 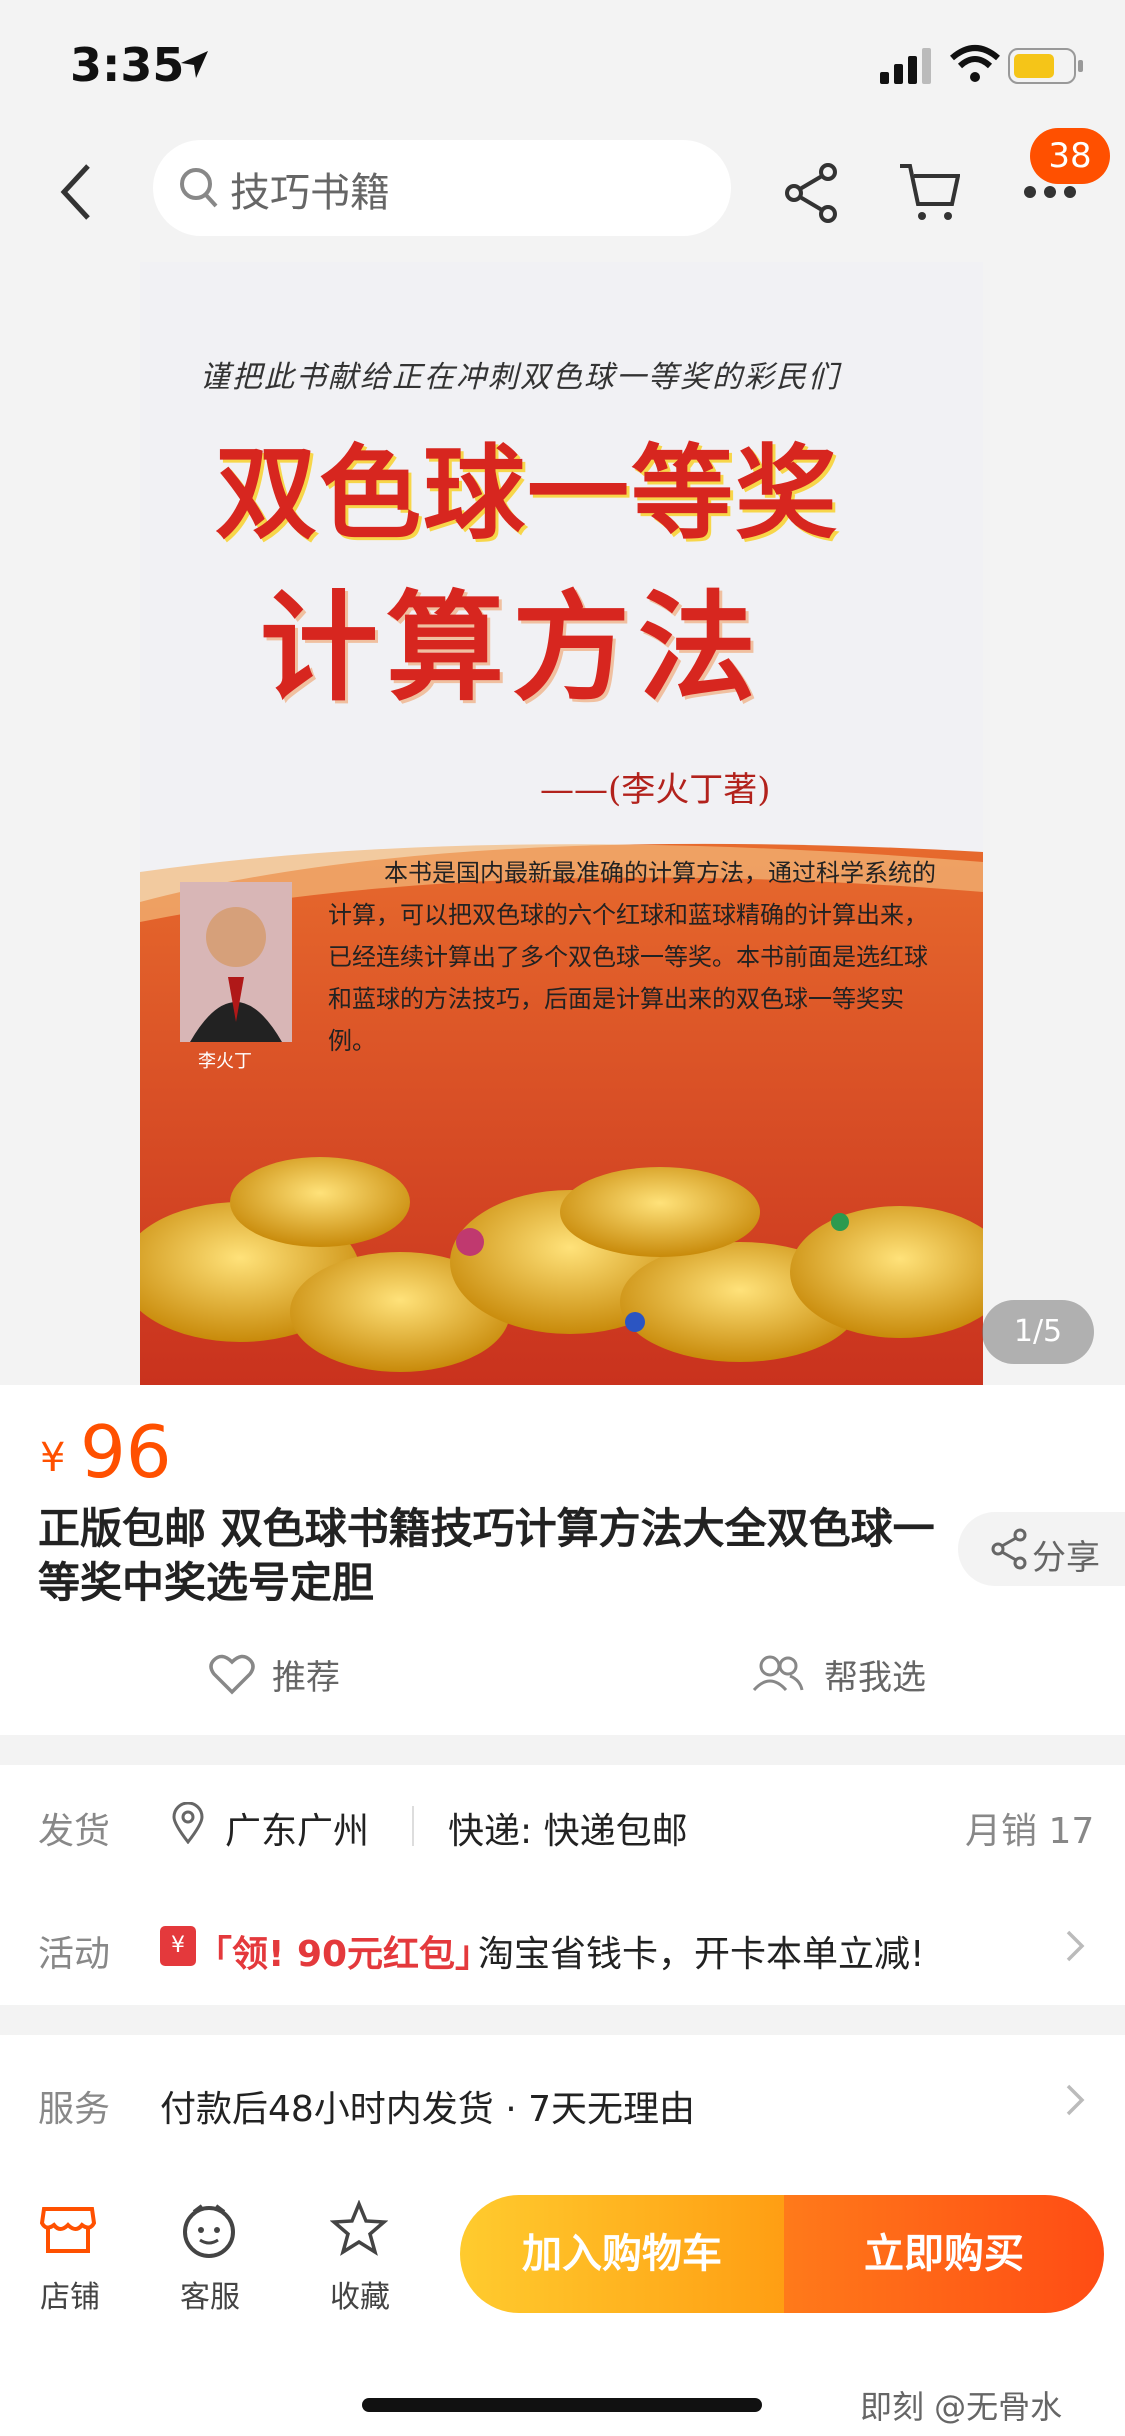 I want to click on express-info: 快递: 快递包邮, so click(x=568, y=1831).